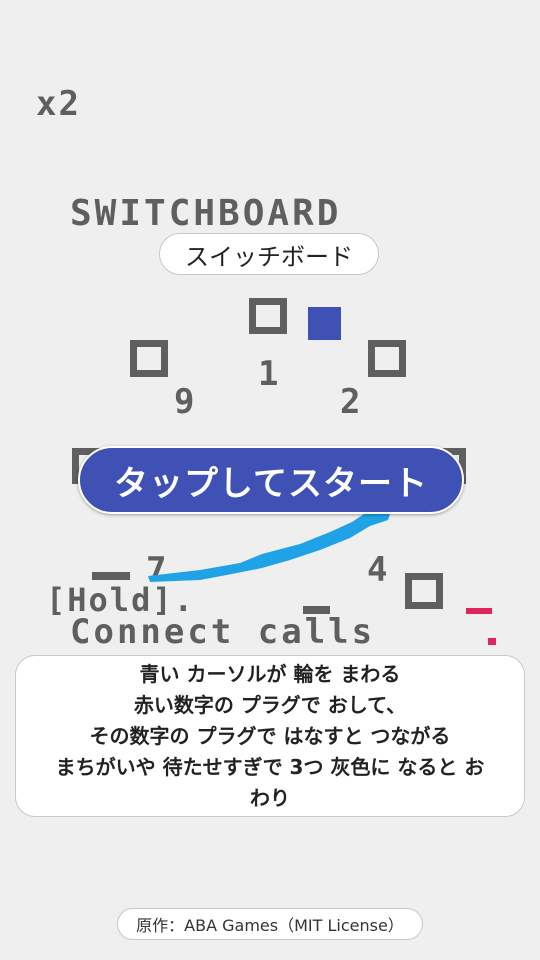  What do you see at coordinates (271, 480) in the screenshot?
I see `start-button: タップしてスタート` at bounding box center [271, 480].